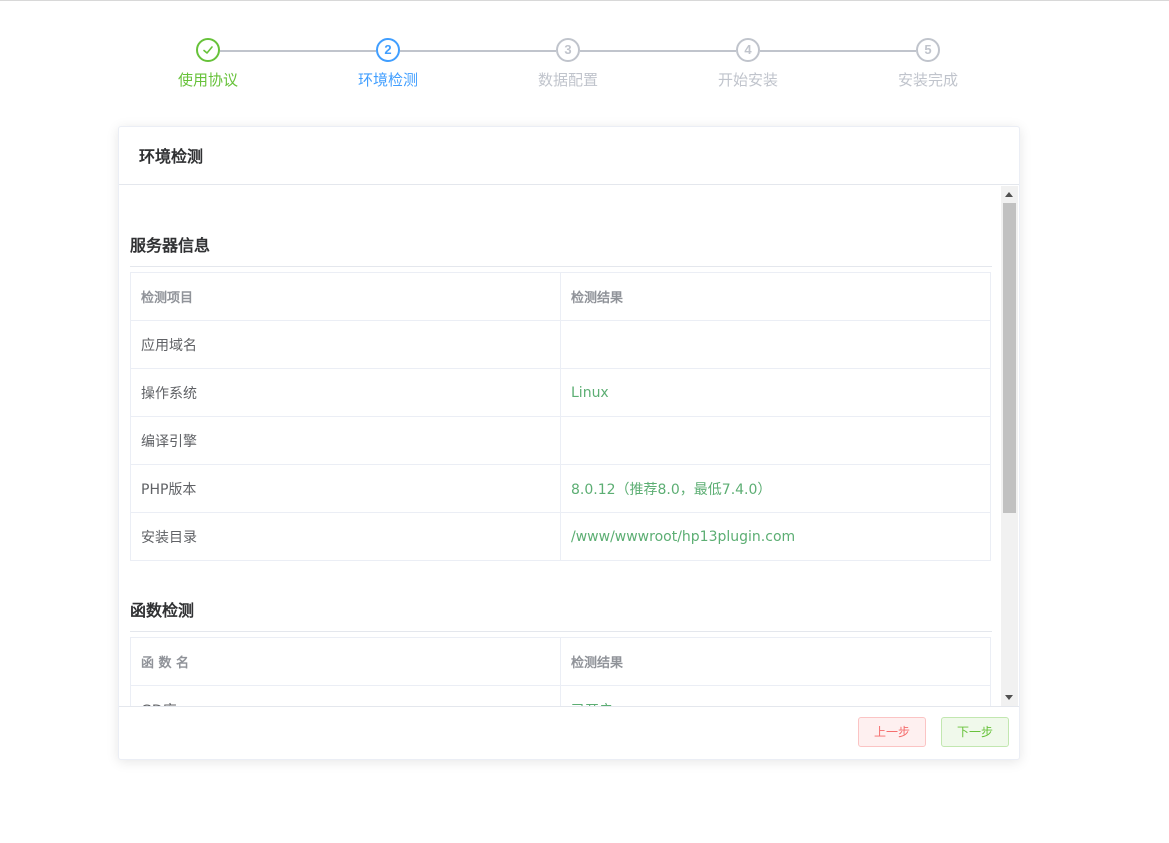 This screenshot has width=1169, height=843. I want to click on next-step-button: 下一步, so click(975, 732).